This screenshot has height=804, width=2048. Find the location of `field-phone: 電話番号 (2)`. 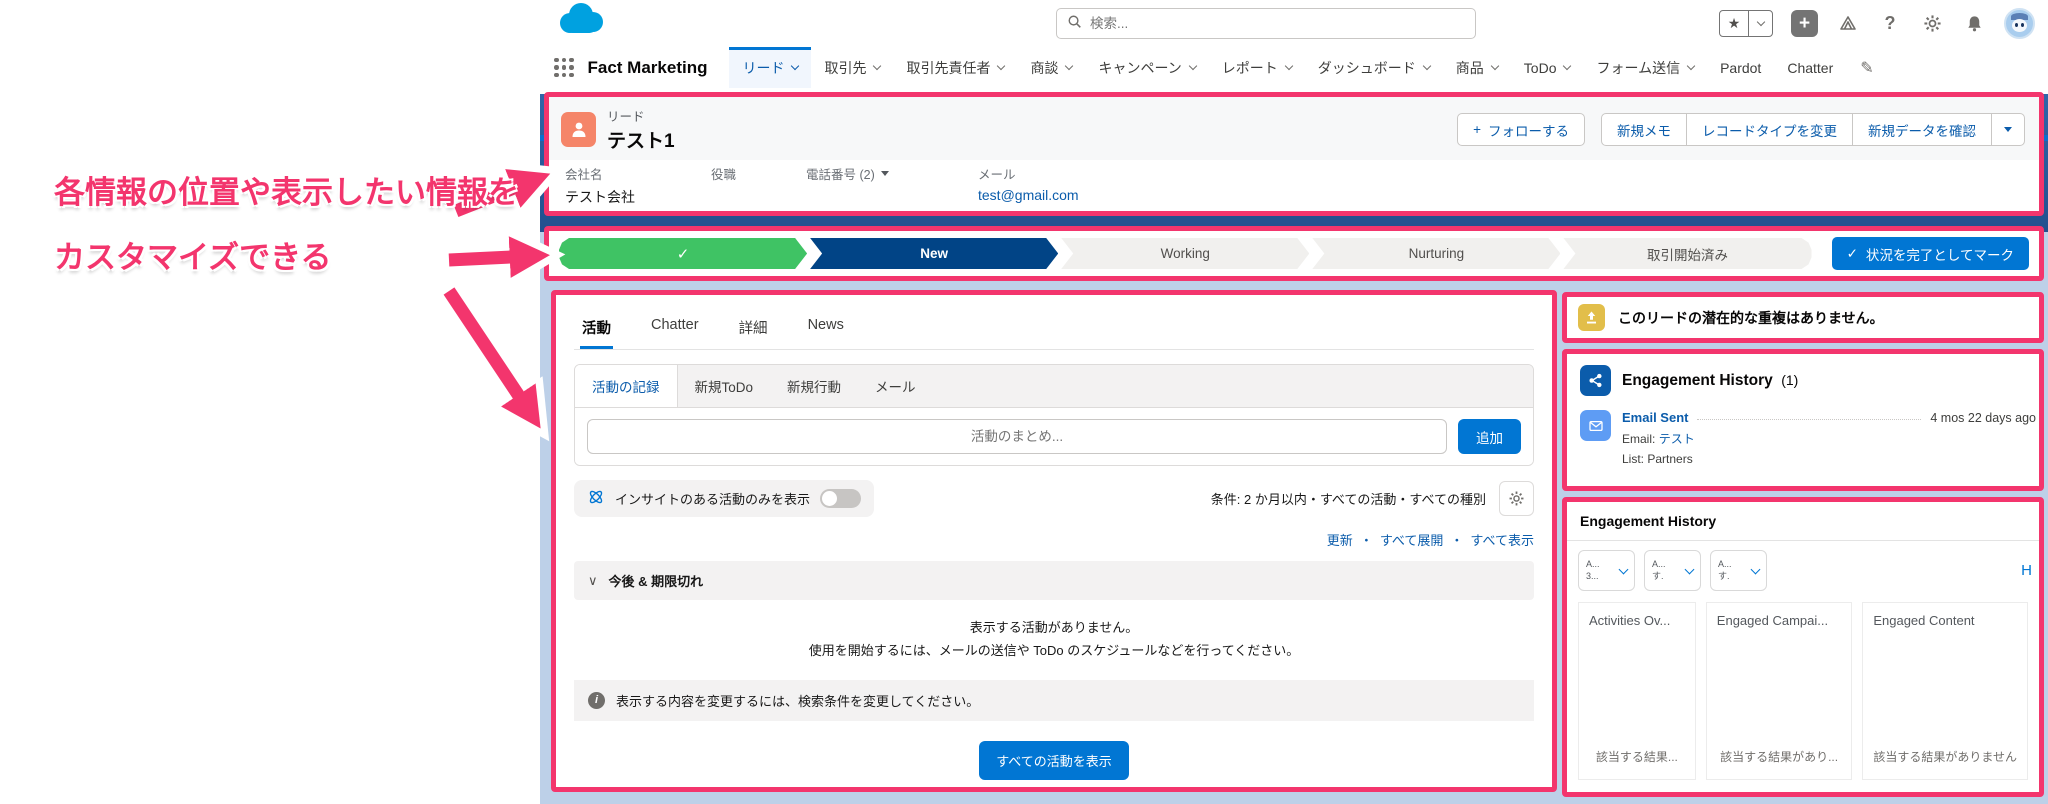

field-phone: 電話番号 (2) is located at coordinates (892, 185).